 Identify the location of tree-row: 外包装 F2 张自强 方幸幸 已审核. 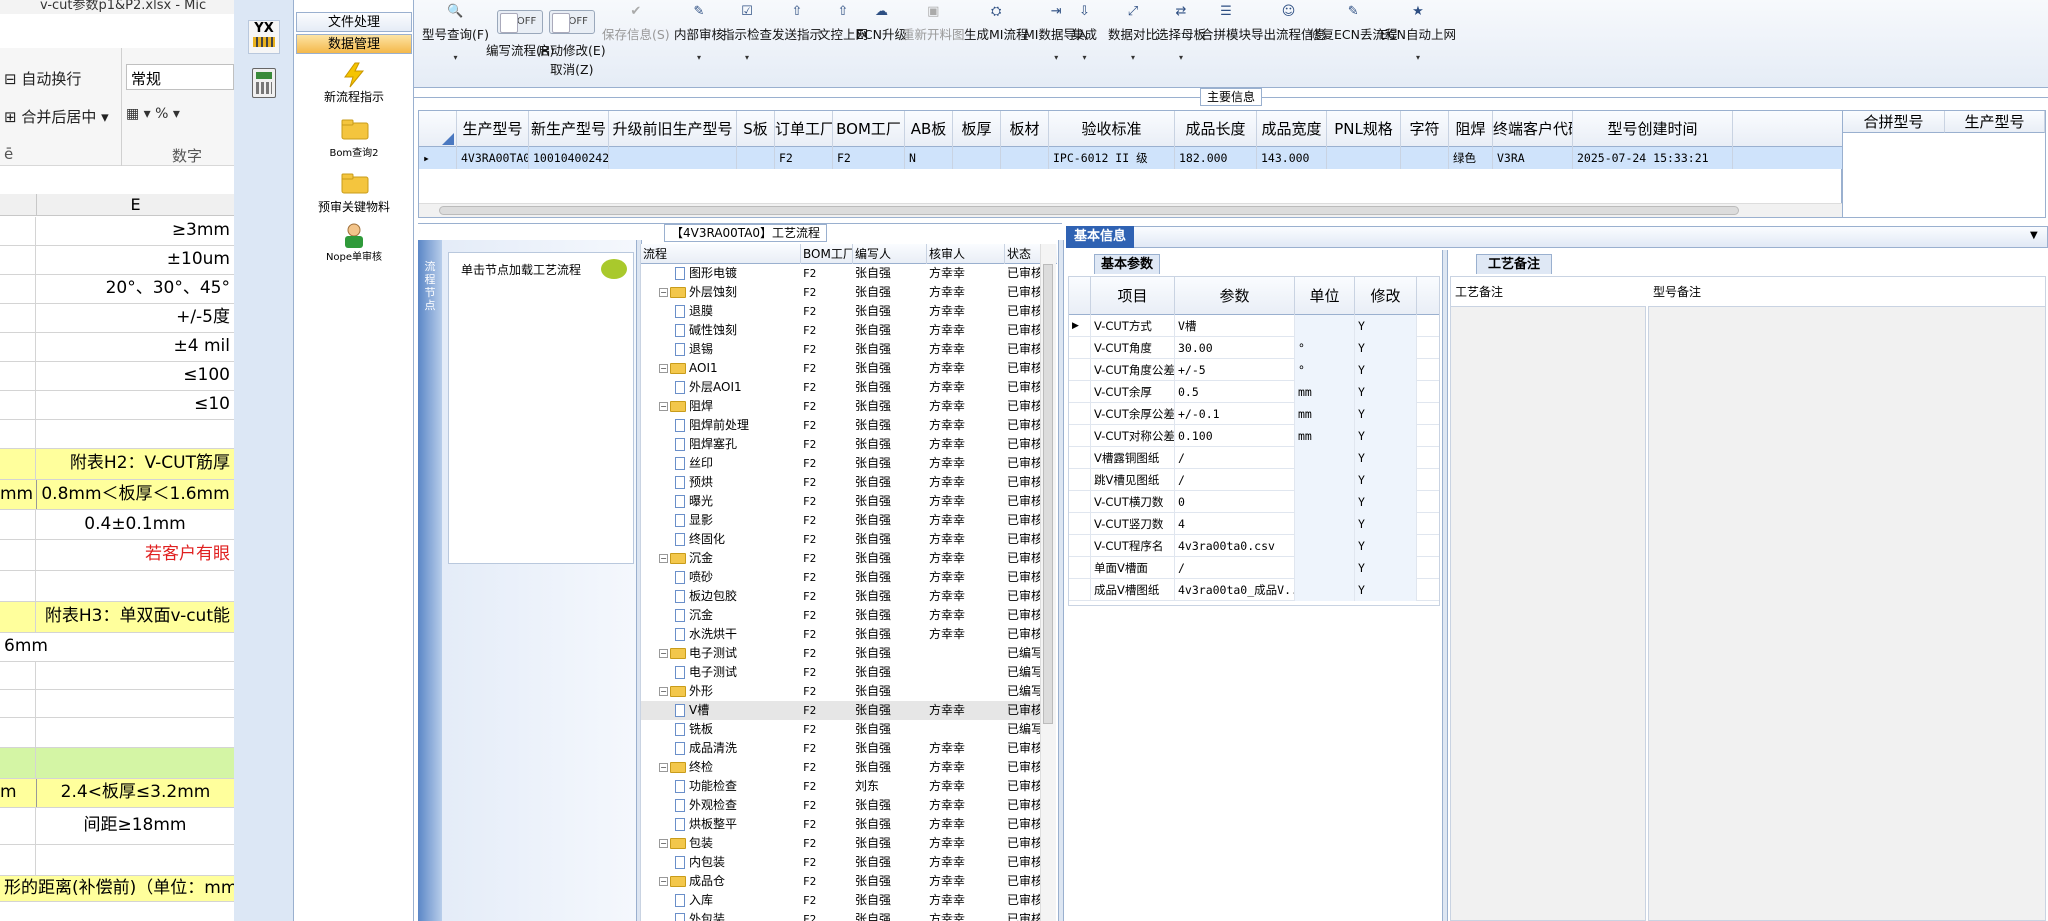
(841, 915).